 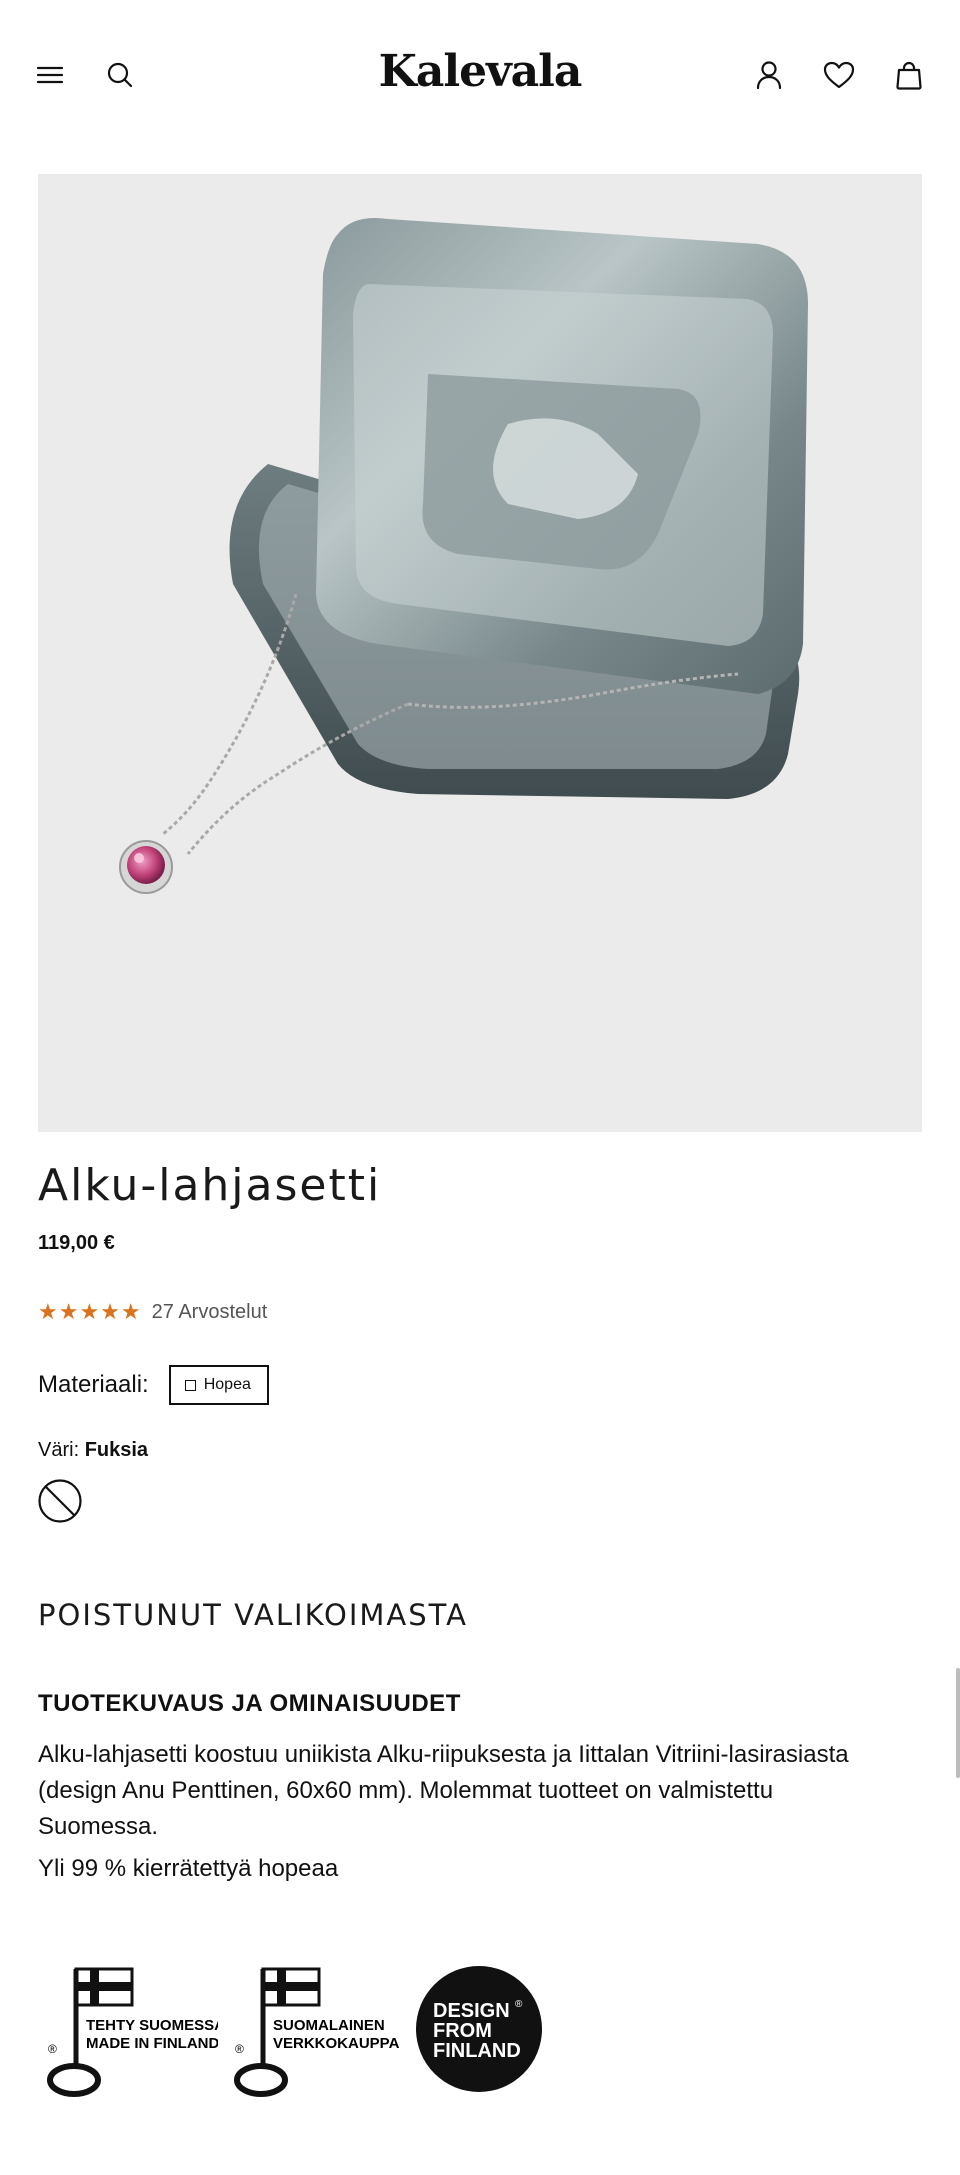 I want to click on material-option-hopea: Hopea, so click(x=218, y=1385).